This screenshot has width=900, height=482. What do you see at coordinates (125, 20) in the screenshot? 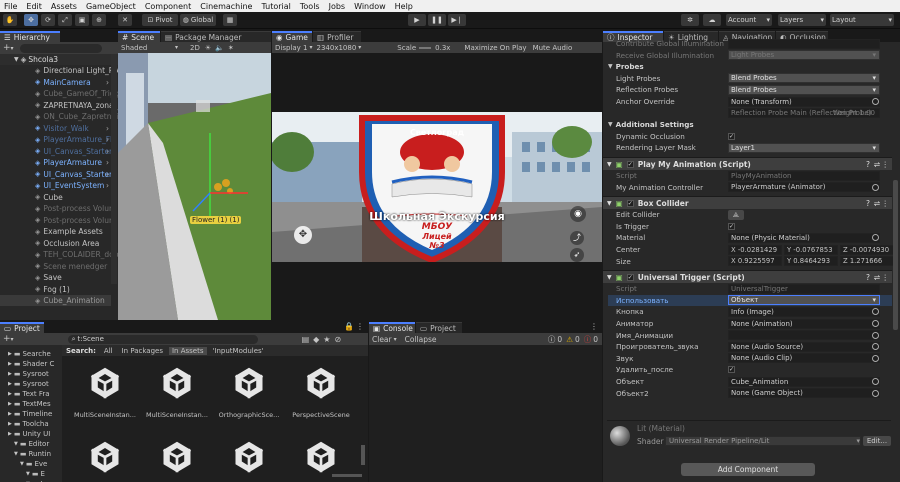
I see `custom-tool-button: ✕` at bounding box center [125, 20].